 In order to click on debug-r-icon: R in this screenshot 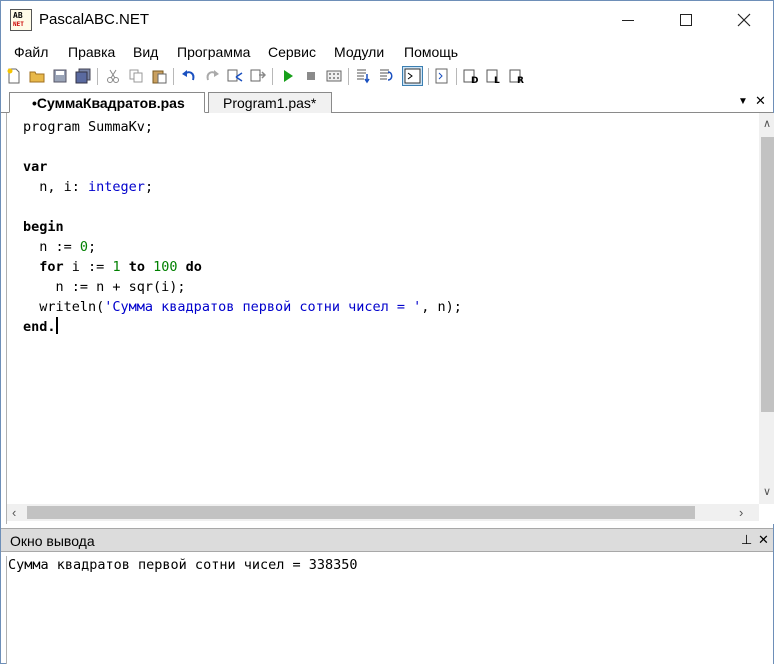, I will do `click(517, 76)`.